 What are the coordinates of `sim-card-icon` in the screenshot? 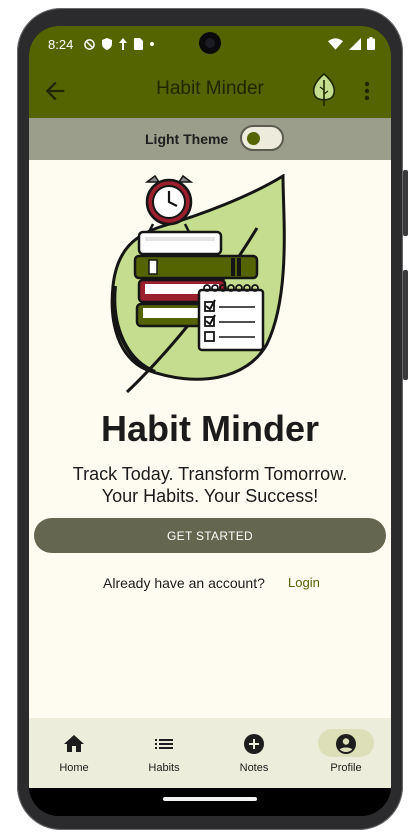 It's located at (138, 44).